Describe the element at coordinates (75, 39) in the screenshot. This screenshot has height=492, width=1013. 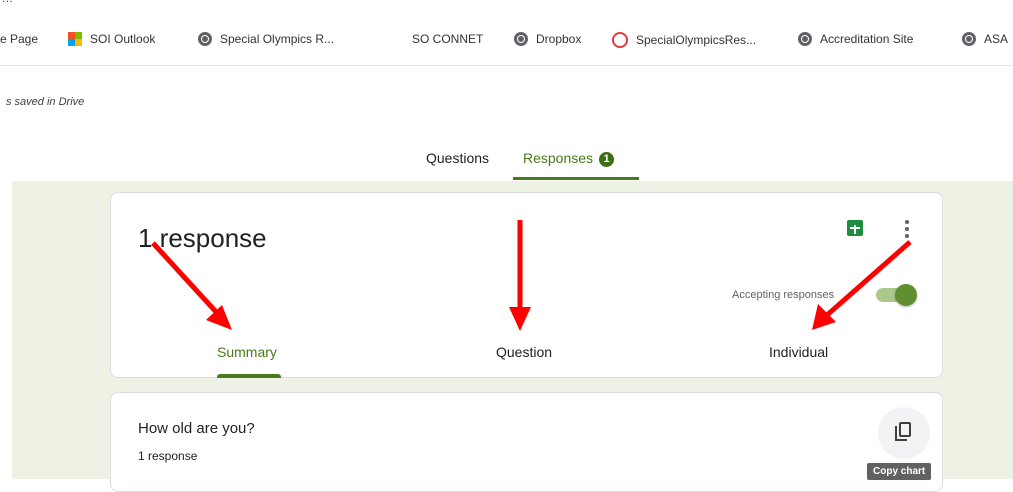
I see `microsoft-icon` at that location.